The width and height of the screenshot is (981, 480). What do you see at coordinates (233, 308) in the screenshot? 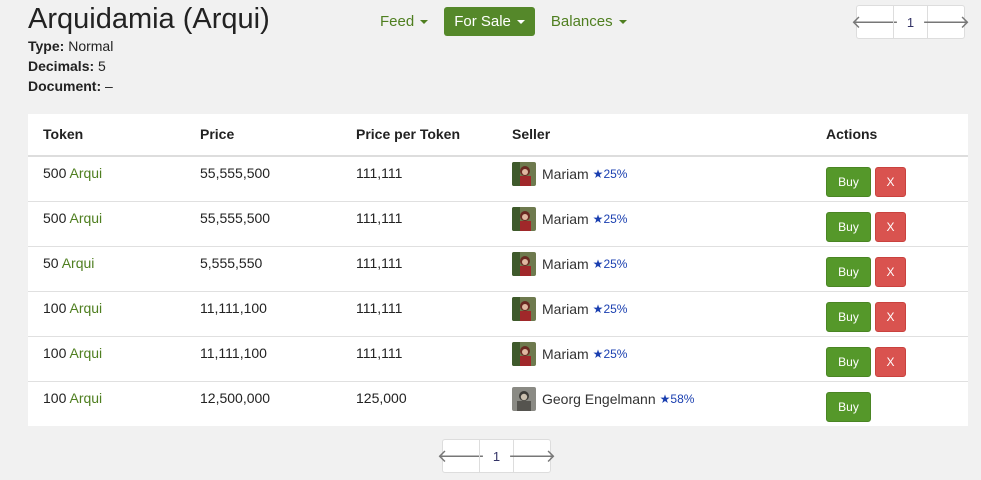
I see `price-cell: 11,111,100` at bounding box center [233, 308].